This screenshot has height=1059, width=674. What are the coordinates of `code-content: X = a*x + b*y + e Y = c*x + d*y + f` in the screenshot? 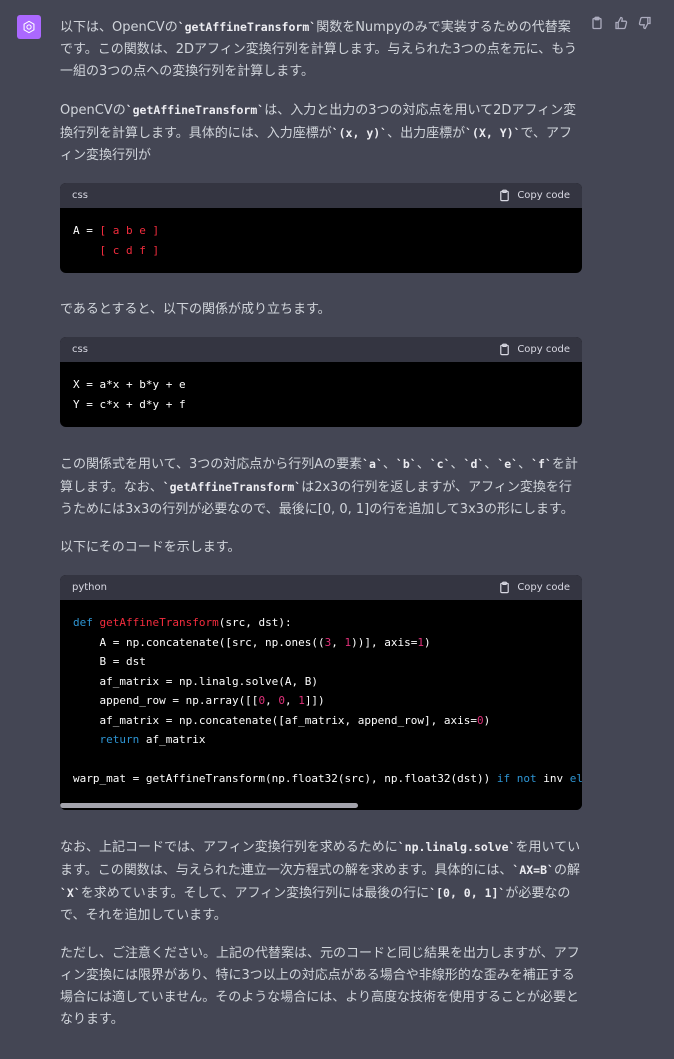 It's located at (129, 394).